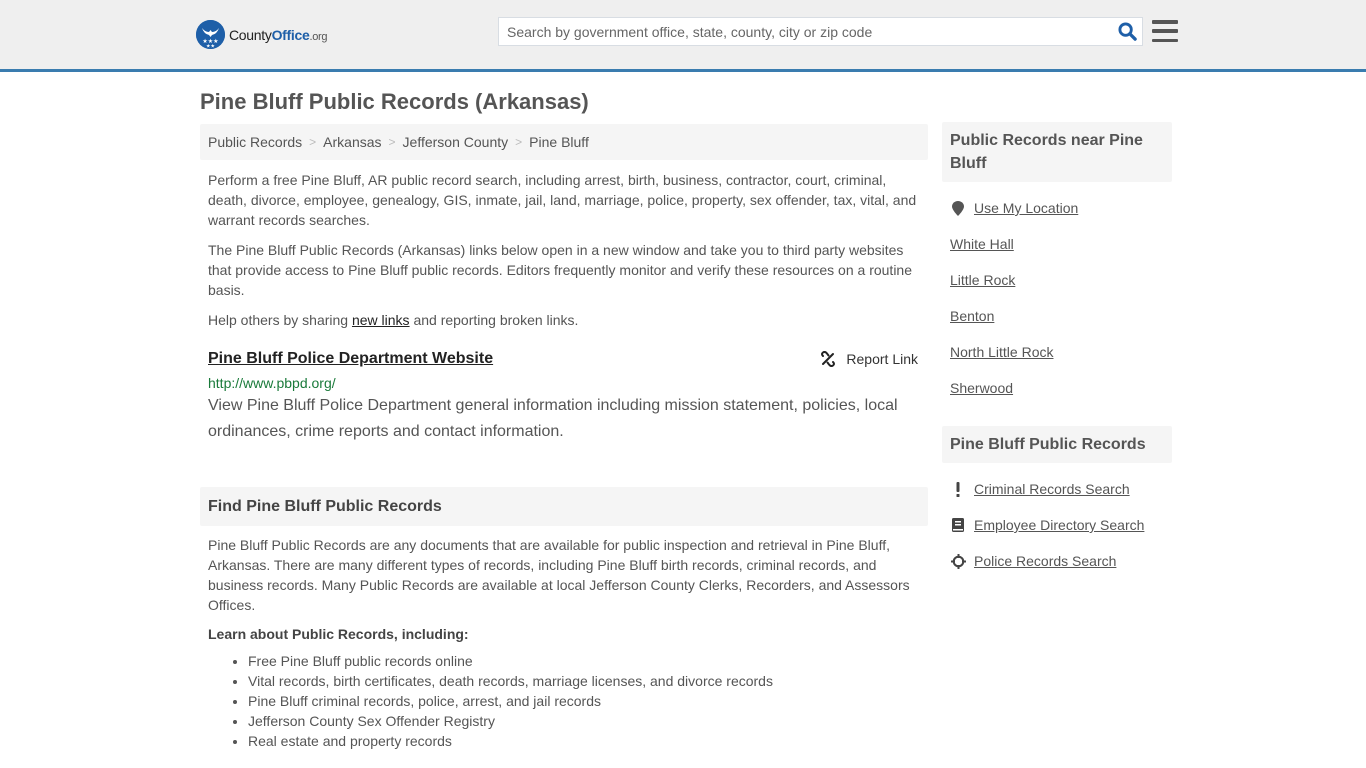 This screenshot has height=768, width=1366. What do you see at coordinates (1057, 152) in the screenshot?
I see `nearby-heading: Public Records near Pine Bluff` at bounding box center [1057, 152].